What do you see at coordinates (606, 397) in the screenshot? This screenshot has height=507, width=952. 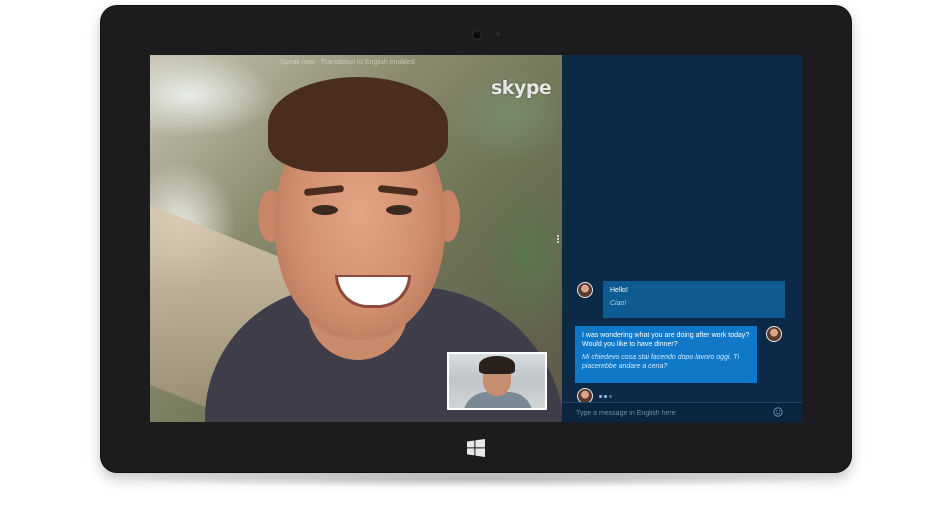 I see `typing-indicator` at bounding box center [606, 397].